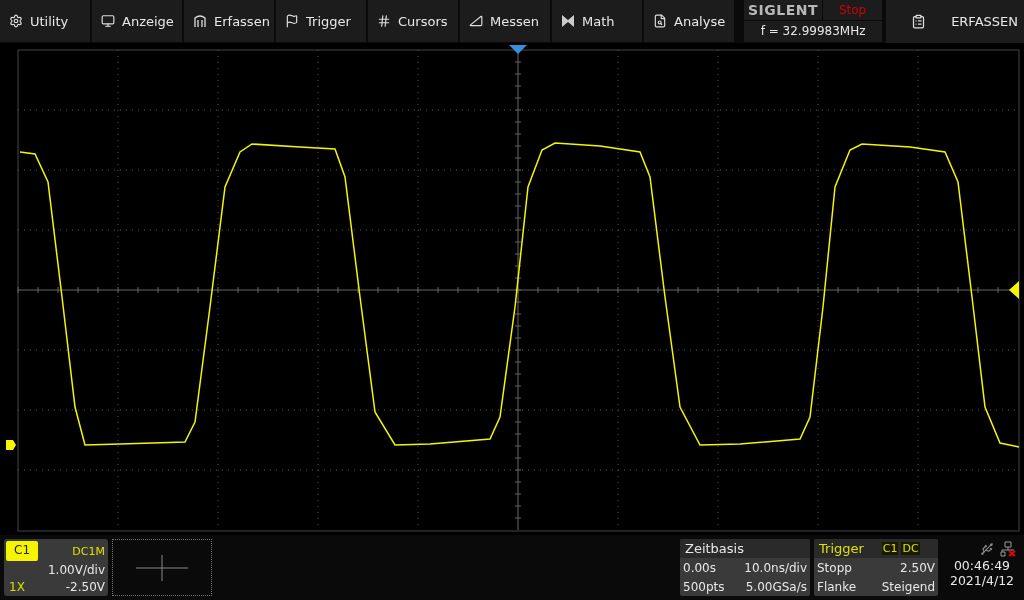 This screenshot has height=600, width=1024. I want to click on monitor-icon, so click(108, 21).